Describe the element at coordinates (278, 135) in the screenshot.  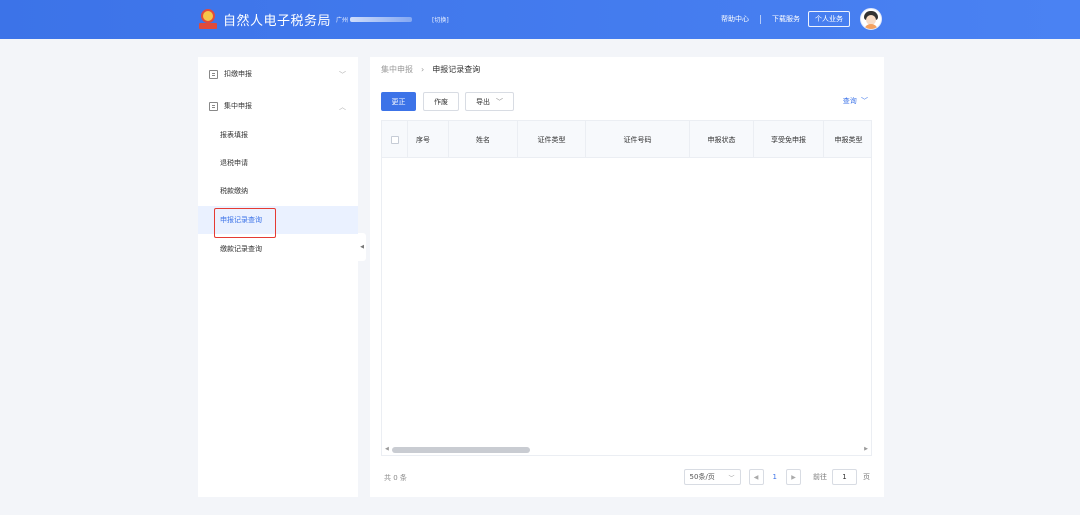
I see `sidebar-item-report-fill: 报表填报` at that location.